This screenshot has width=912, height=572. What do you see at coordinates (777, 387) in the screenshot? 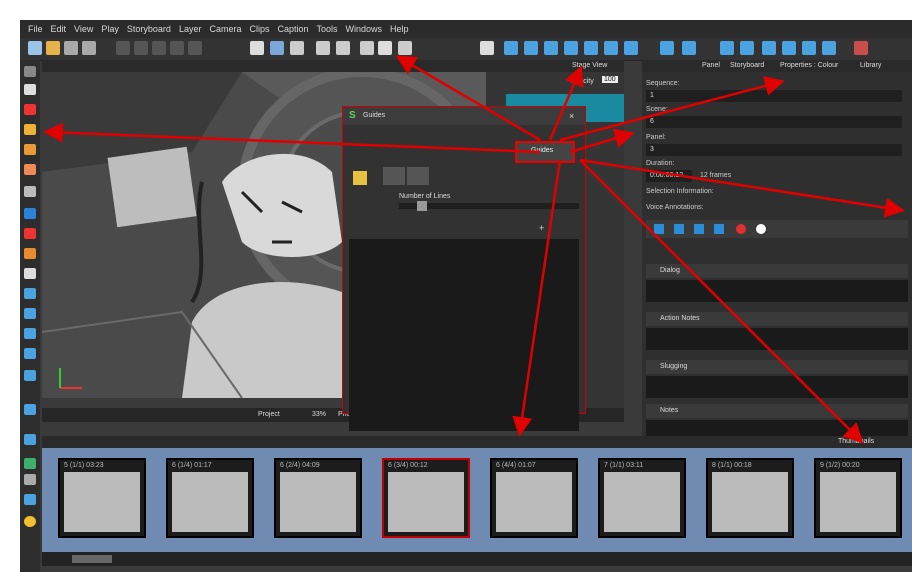
I see `slugging-text-area` at bounding box center [777, 387].